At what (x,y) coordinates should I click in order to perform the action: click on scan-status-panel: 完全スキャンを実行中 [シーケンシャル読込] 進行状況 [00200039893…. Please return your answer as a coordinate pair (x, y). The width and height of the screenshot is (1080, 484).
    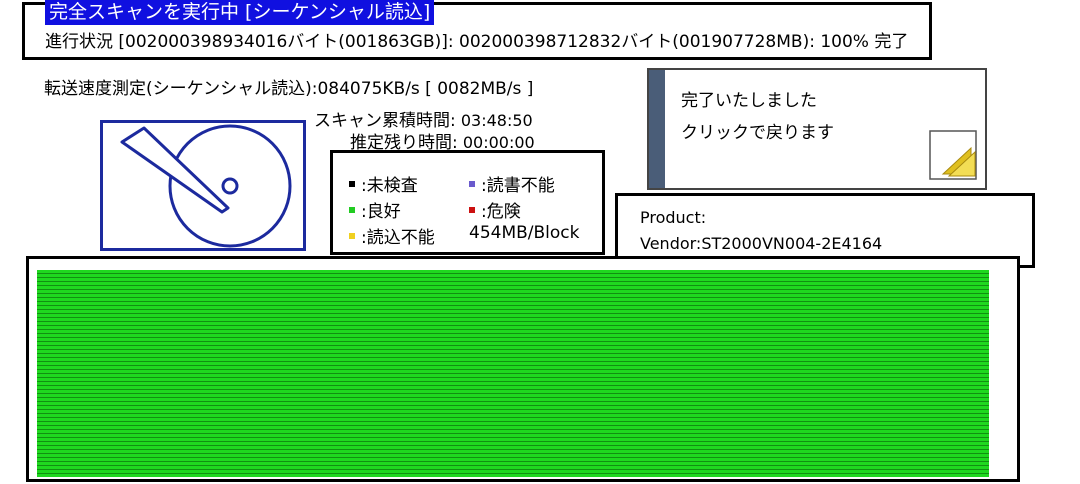
    Looking at the image, I should click on (477, 30).